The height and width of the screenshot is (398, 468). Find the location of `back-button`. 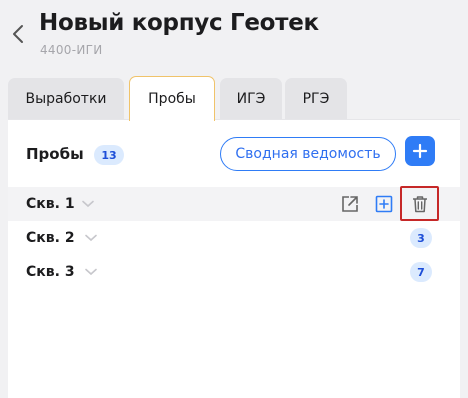

back-button is located at coordinates (18, 34).